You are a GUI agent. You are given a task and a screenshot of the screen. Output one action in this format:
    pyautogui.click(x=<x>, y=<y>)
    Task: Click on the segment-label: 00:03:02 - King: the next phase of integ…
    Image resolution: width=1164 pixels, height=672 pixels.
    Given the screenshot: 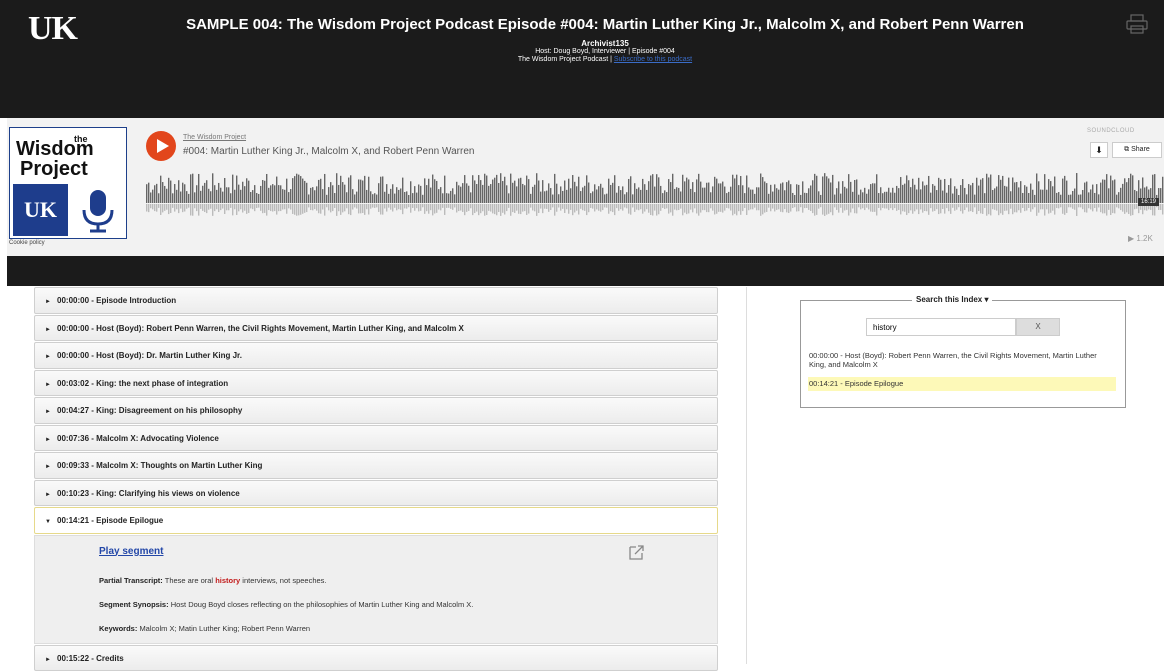 What is the action you would take?
    pyautogui.click(x=143, y=383)
    